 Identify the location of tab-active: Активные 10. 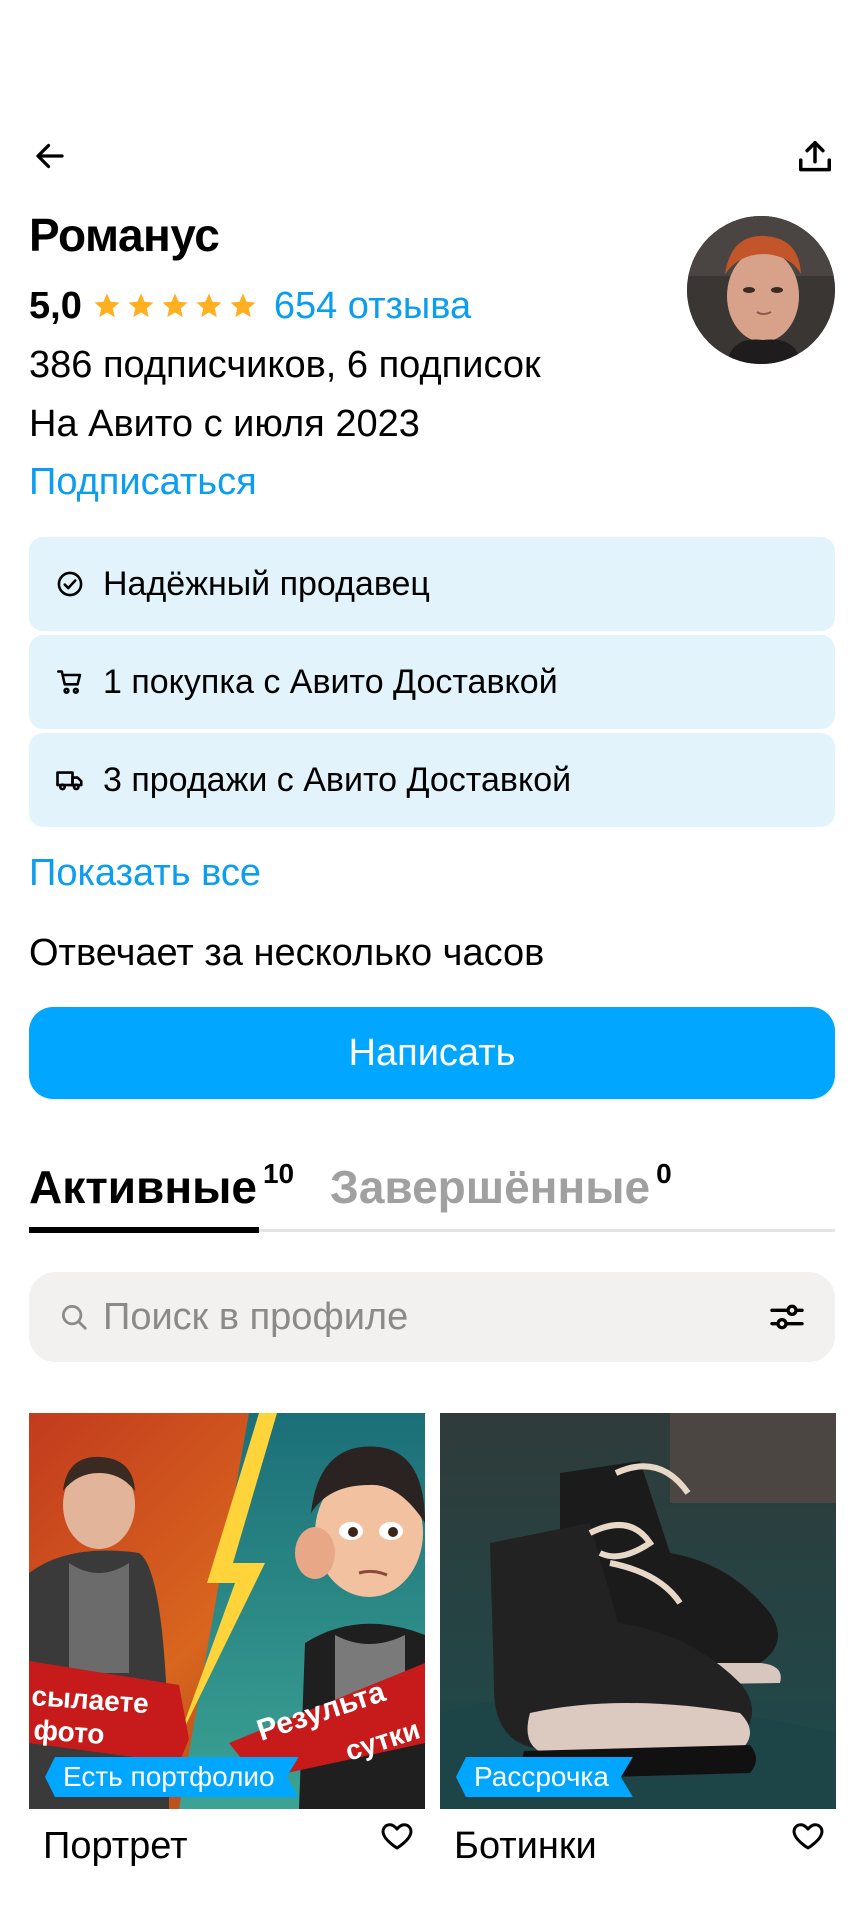
(162, 1195).